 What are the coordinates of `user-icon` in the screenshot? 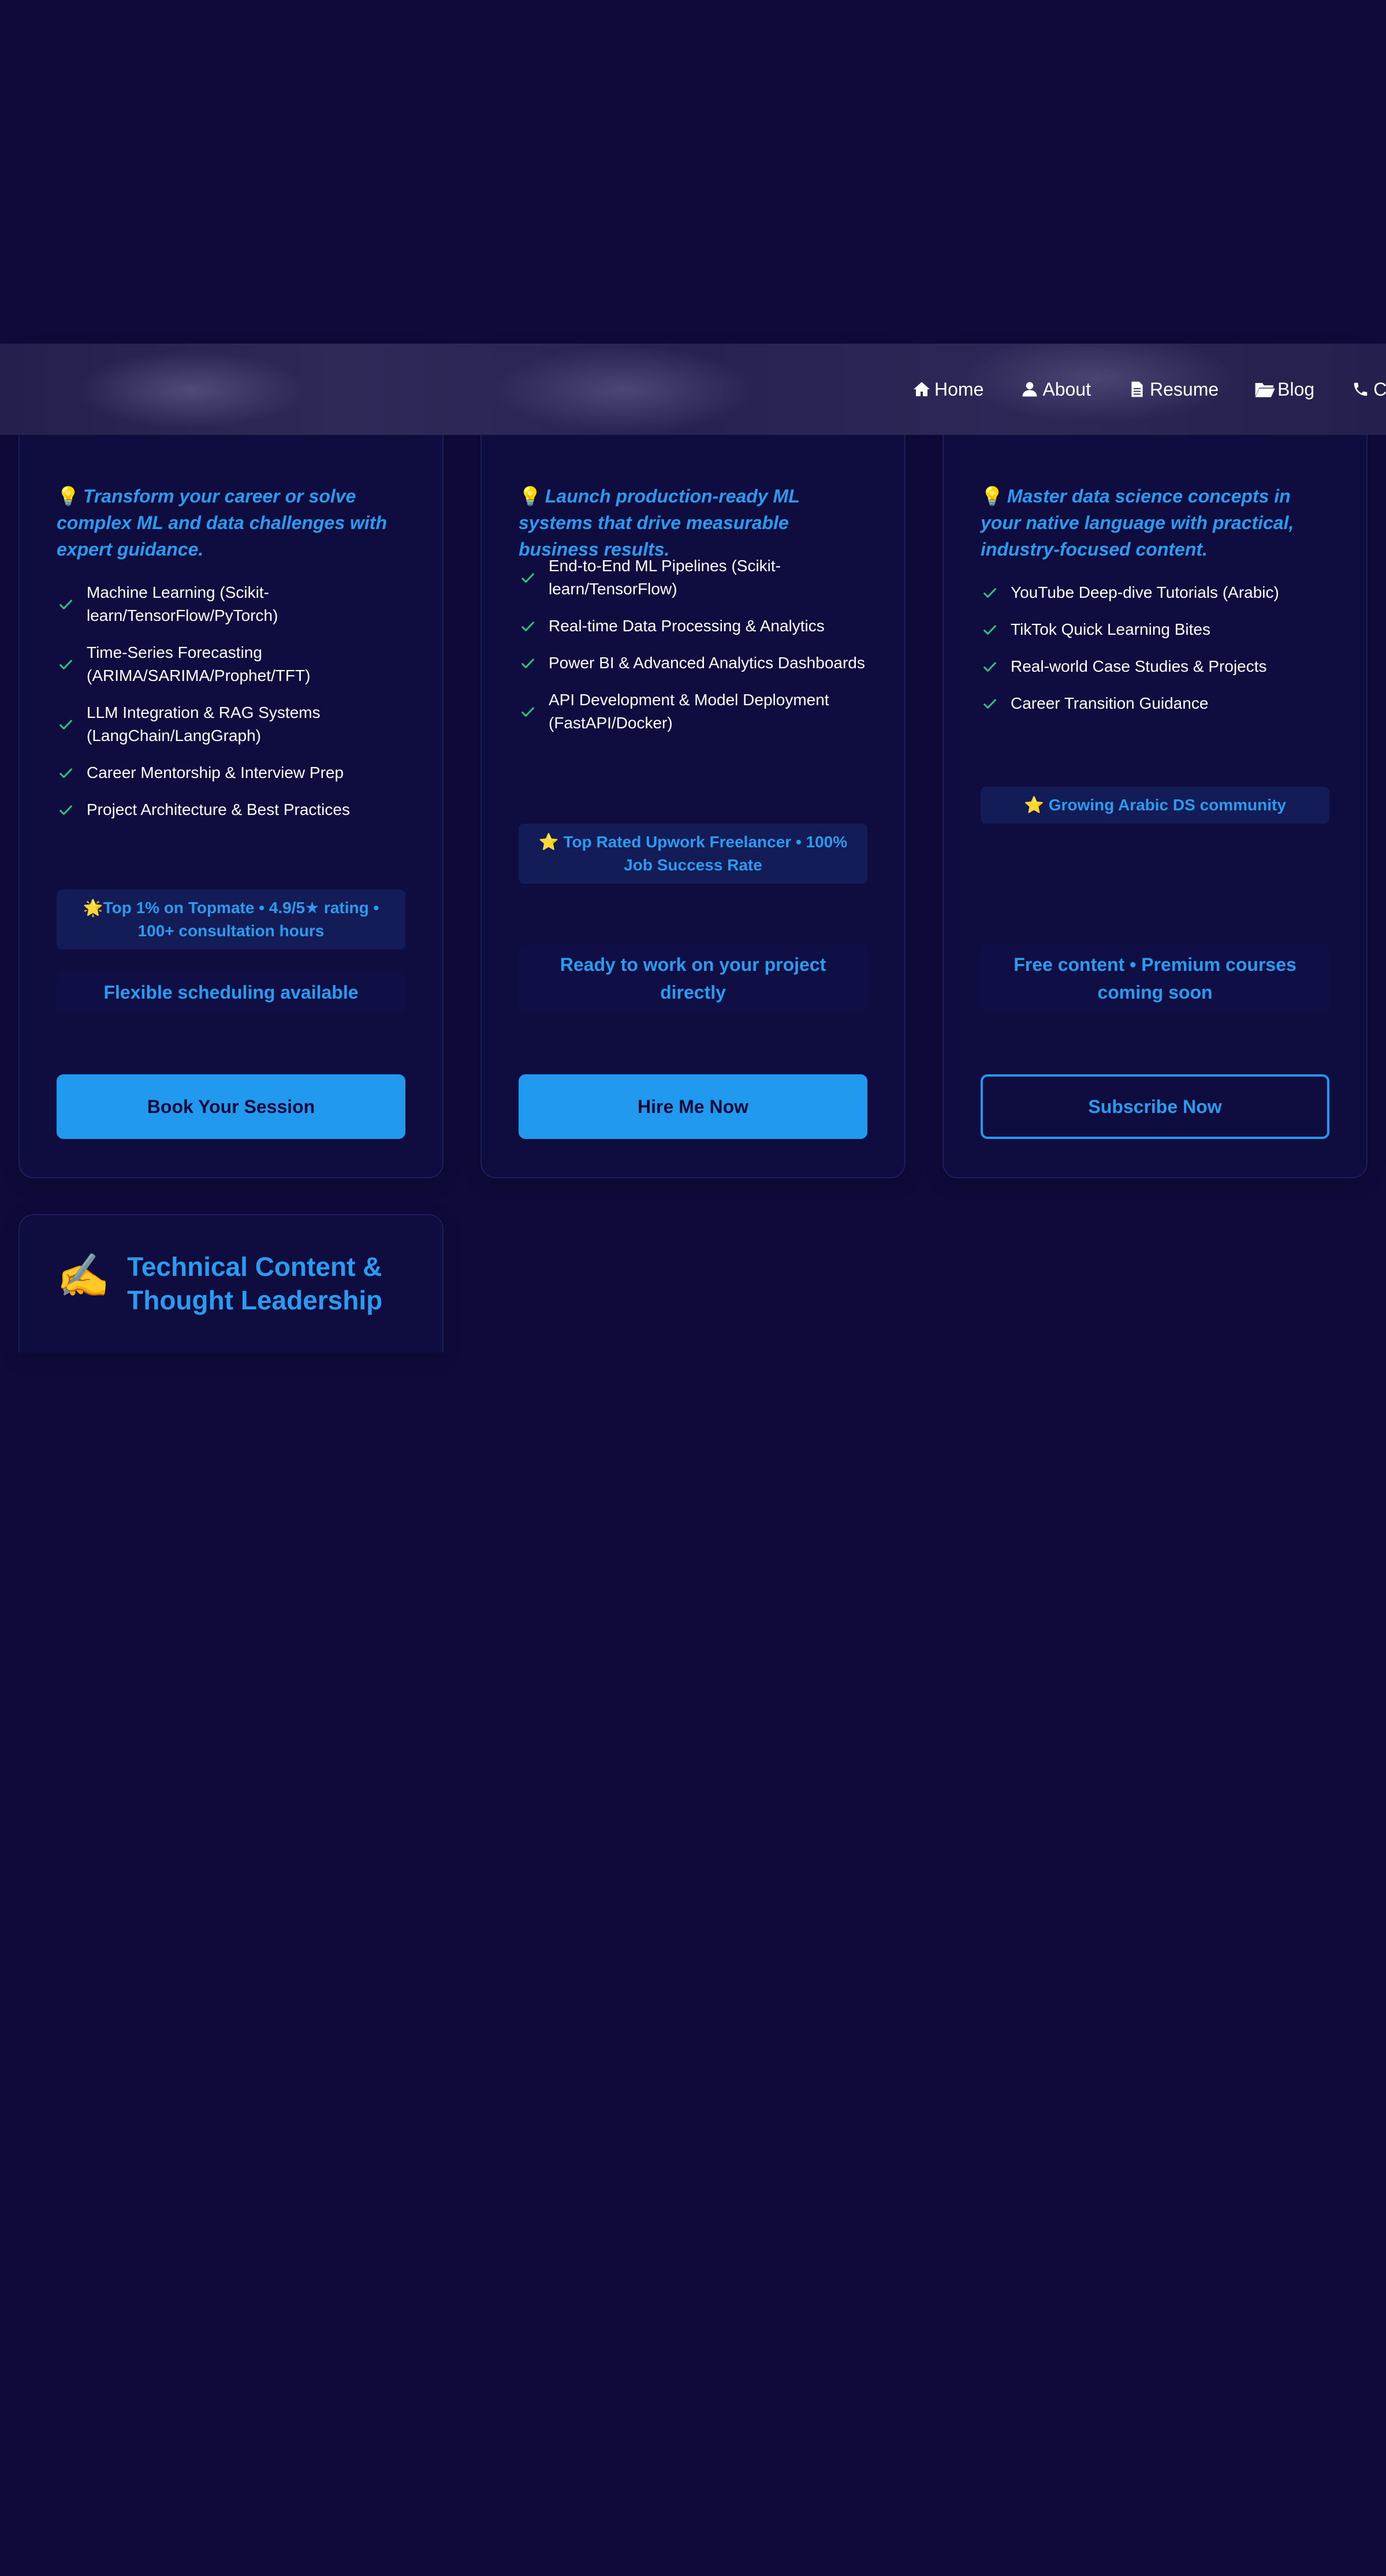 It's located at (1029, 389).